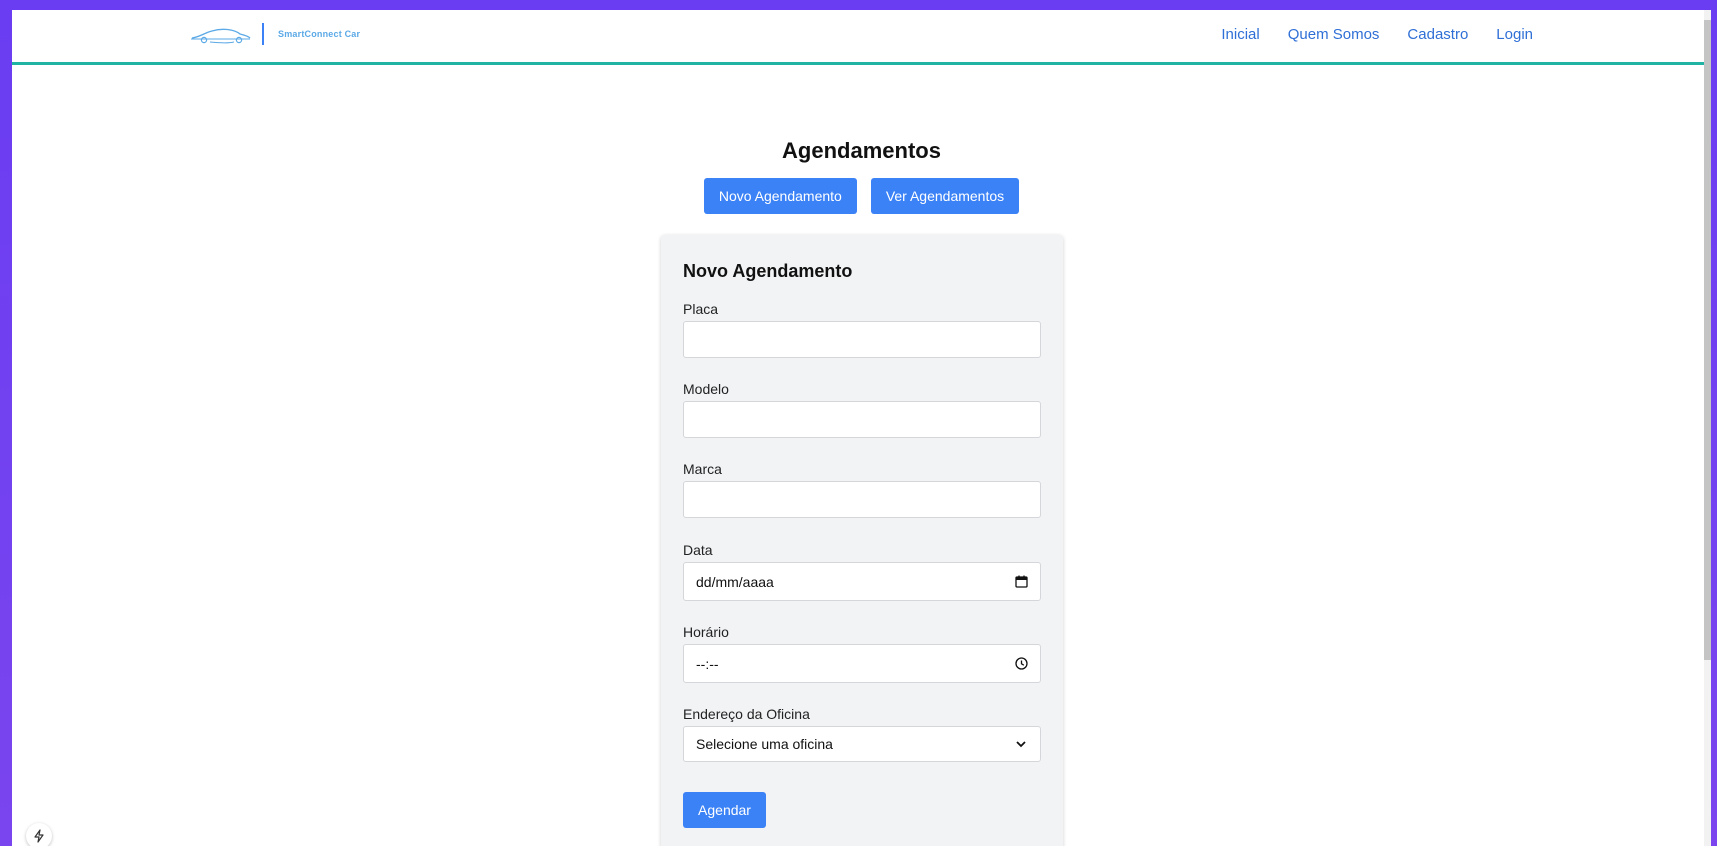 The width and height of the screenshot is (1717, 846). I want to click on agendar-button: Agendar, so click(724, 810).